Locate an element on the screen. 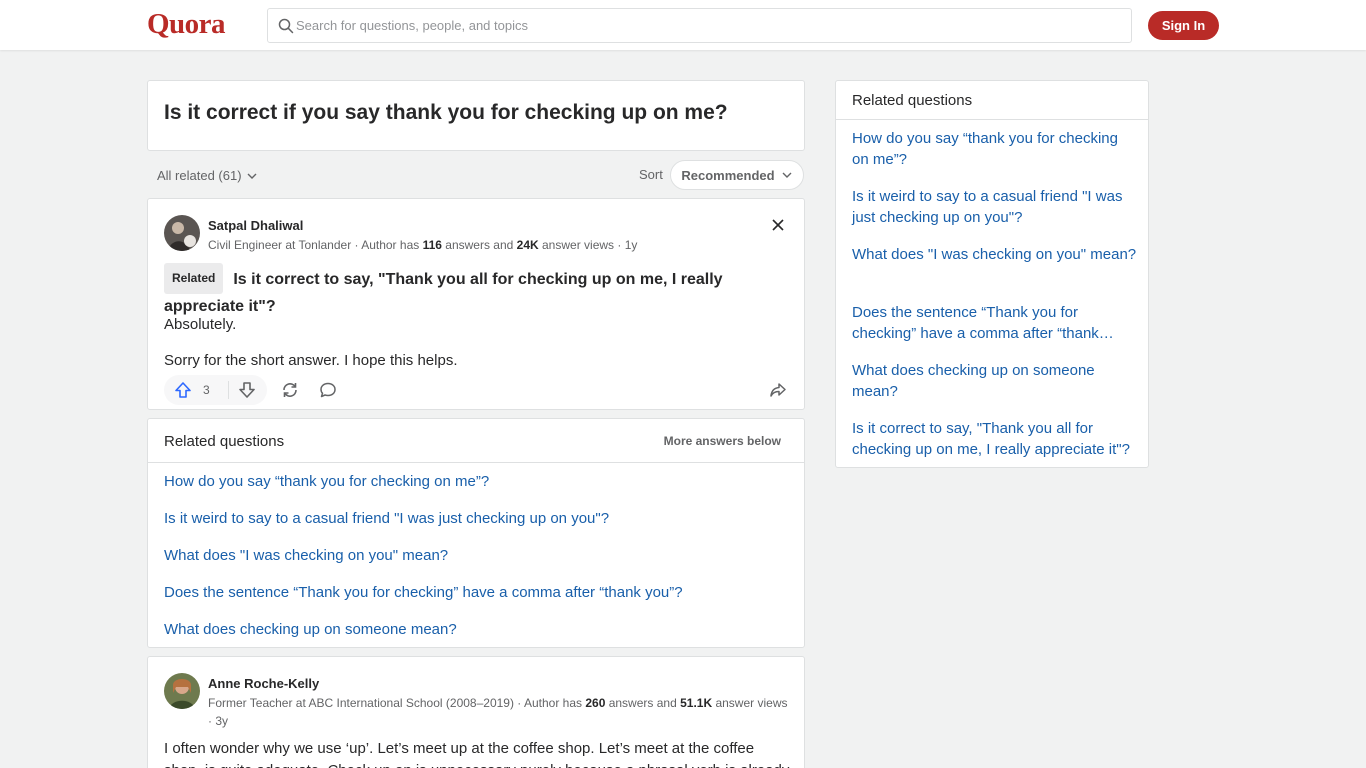 This screenshot has width=1366, height=768. author-name: Anne Roche-Kelly is located at coordinates (263, 683).